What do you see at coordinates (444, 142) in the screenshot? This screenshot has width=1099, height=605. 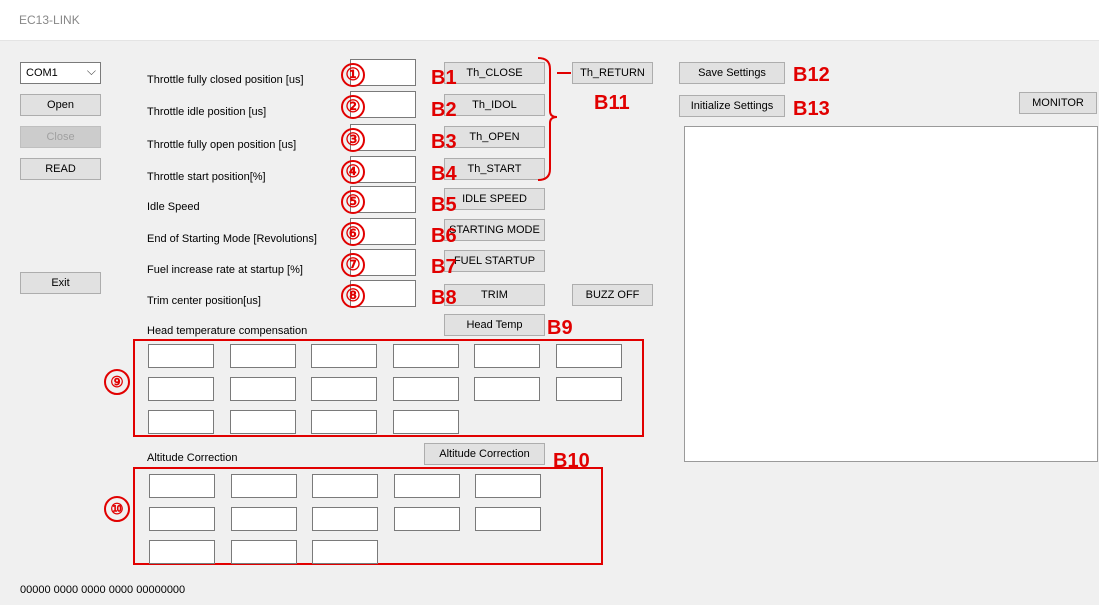 I see `annotation-b3: B3` at bounding box center [444, 142].